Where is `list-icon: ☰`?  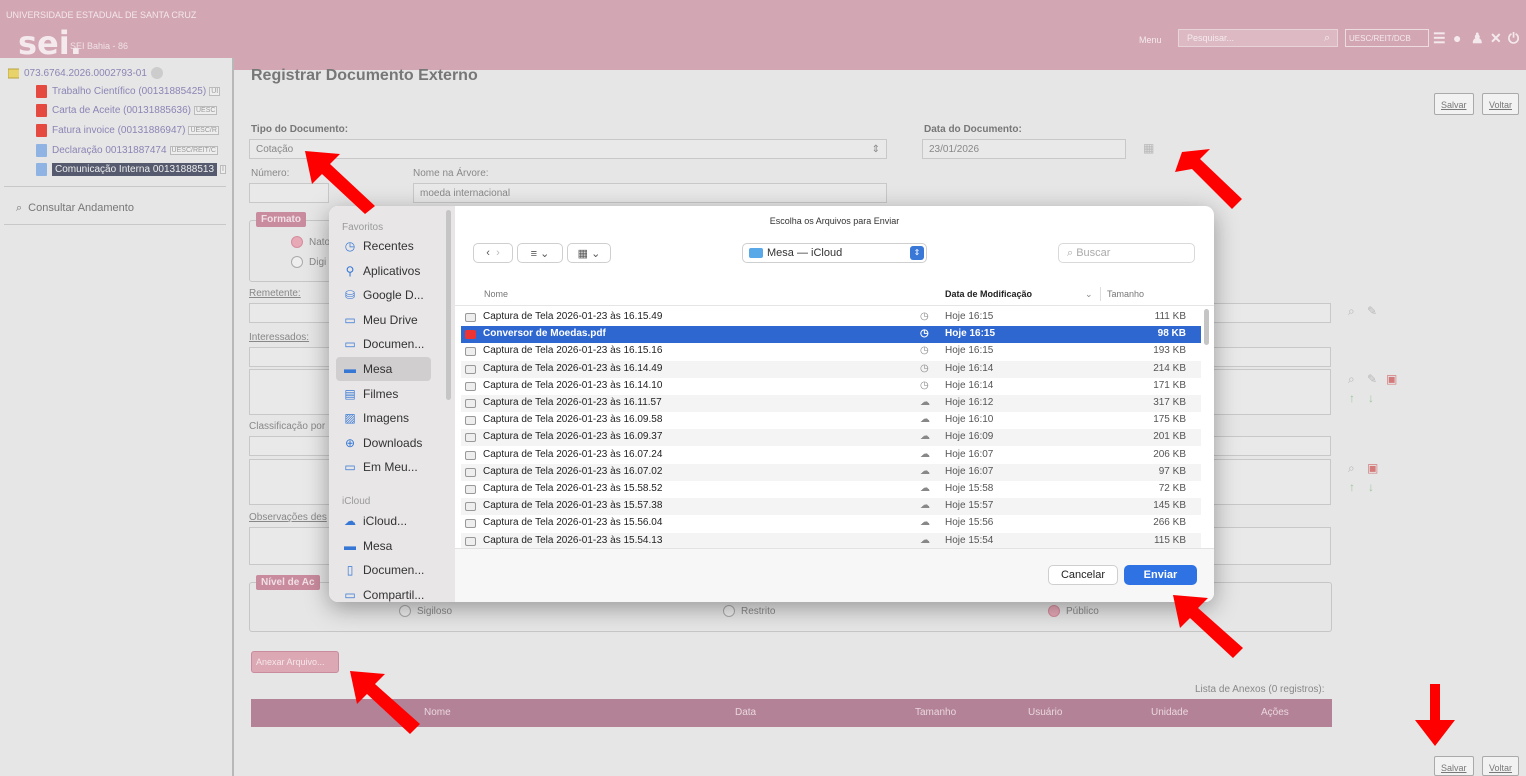
list-icon: ☰ is located at coordinates (1439, 38).